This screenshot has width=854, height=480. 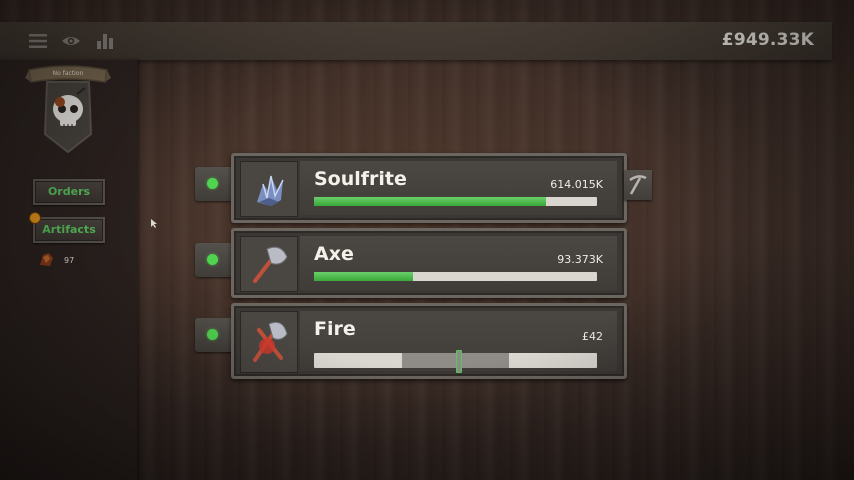 I want to click on resource-row-fire: Fire £42, so click(x=425, y=341).